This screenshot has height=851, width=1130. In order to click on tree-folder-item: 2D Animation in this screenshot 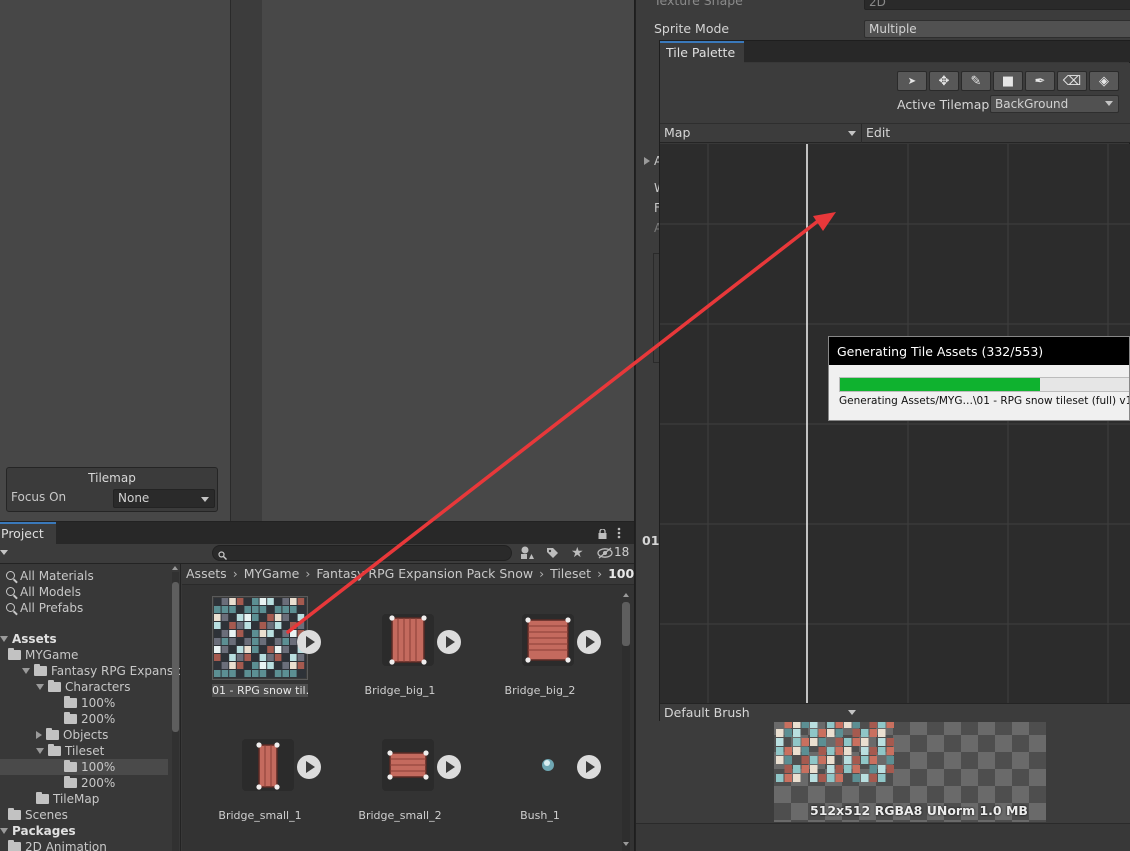, I will do `click(53, 845)`.